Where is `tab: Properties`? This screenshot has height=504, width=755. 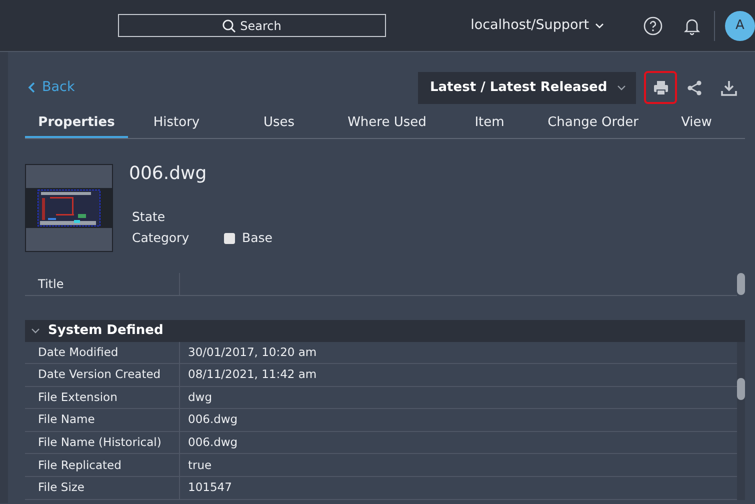 tab: Properties is located at coordinates (76, 124).